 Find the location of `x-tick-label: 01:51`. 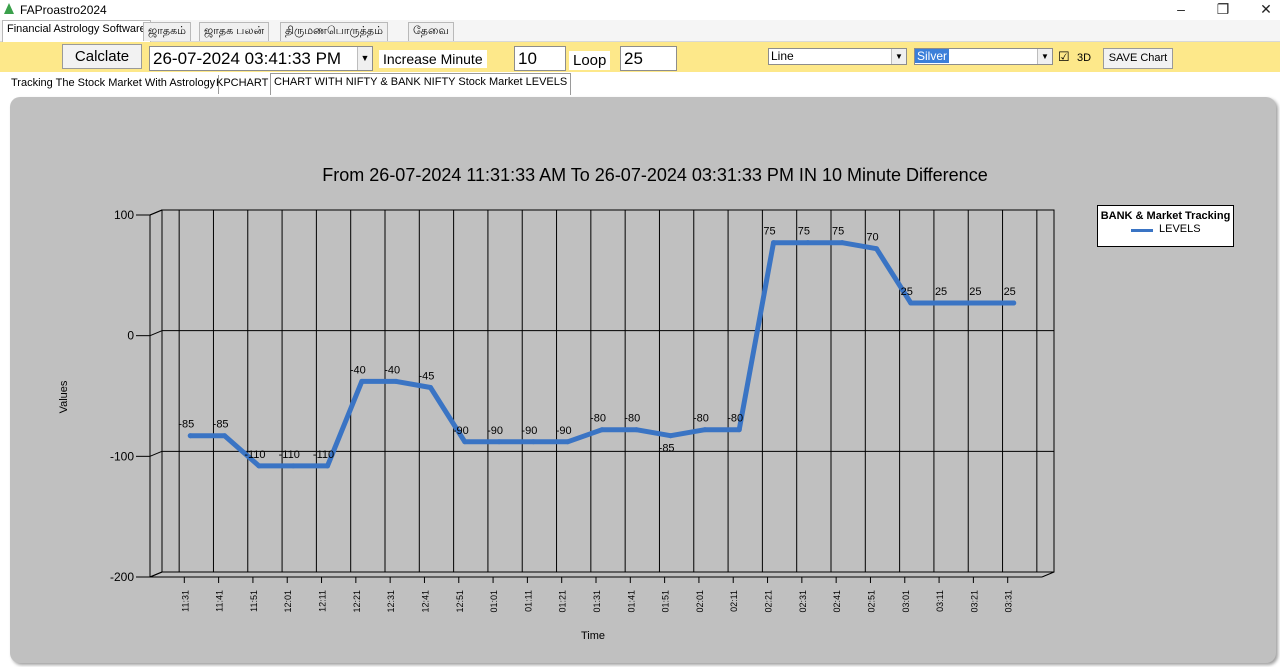

x-tick-label: 01:51 is located at coordinates (666, 601).